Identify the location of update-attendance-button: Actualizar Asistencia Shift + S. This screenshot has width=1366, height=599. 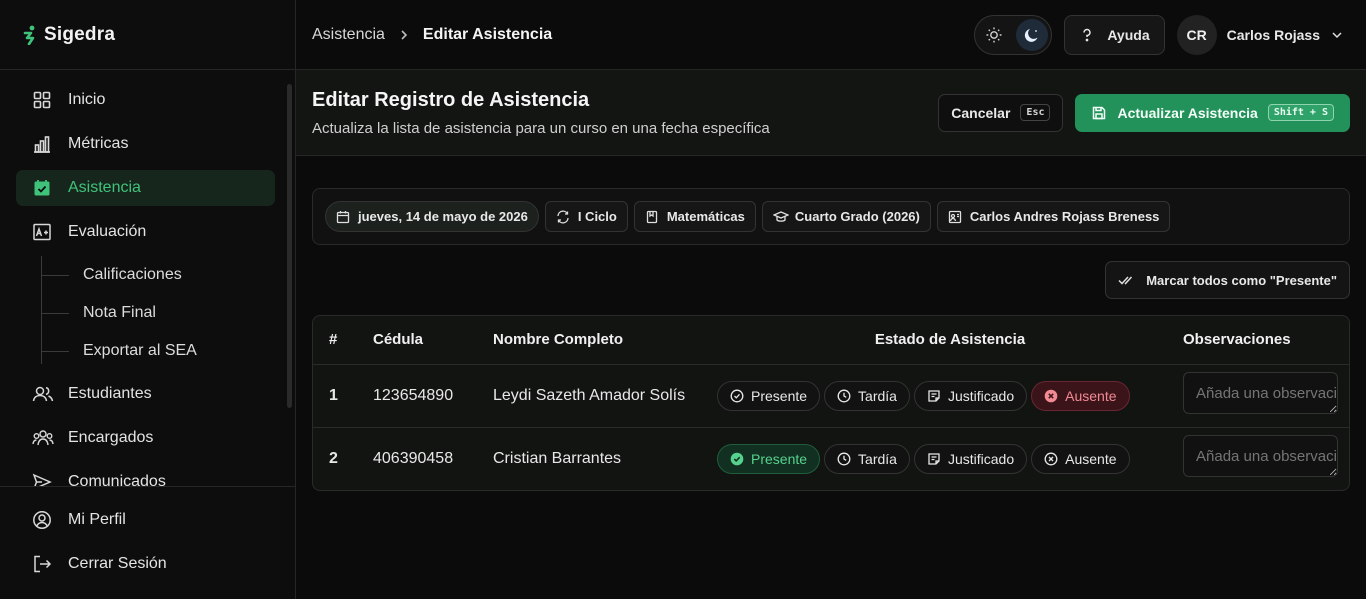
(1212, 112).